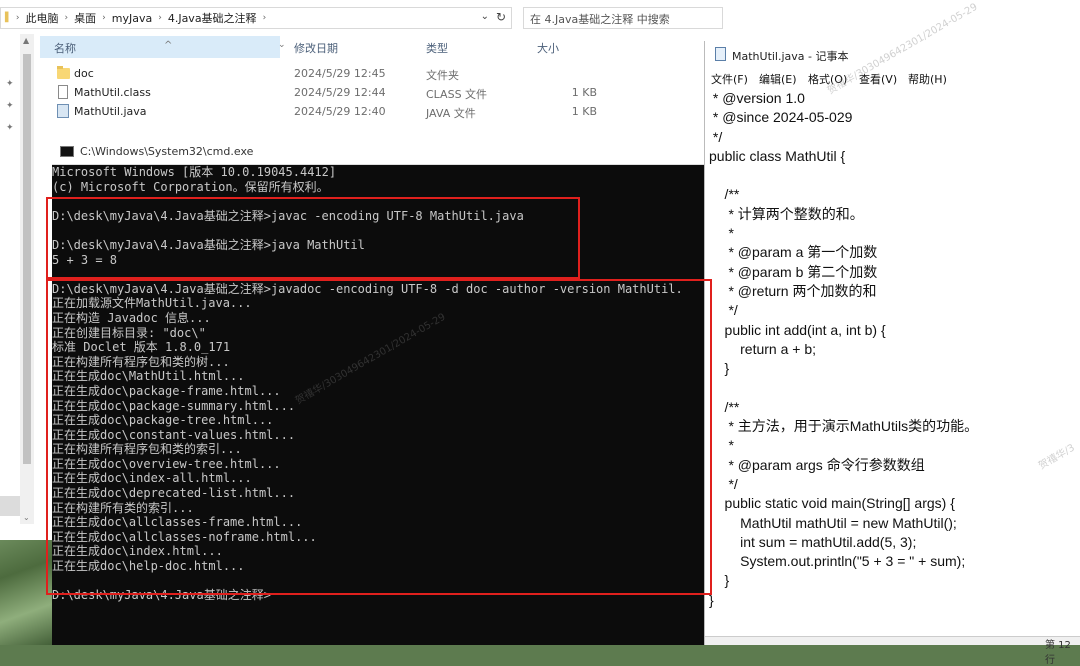  What do you see at coordinates (457, 94) in the screenshot?
I see `file-type: CLASS 文件` at bounding box center [457, 94].